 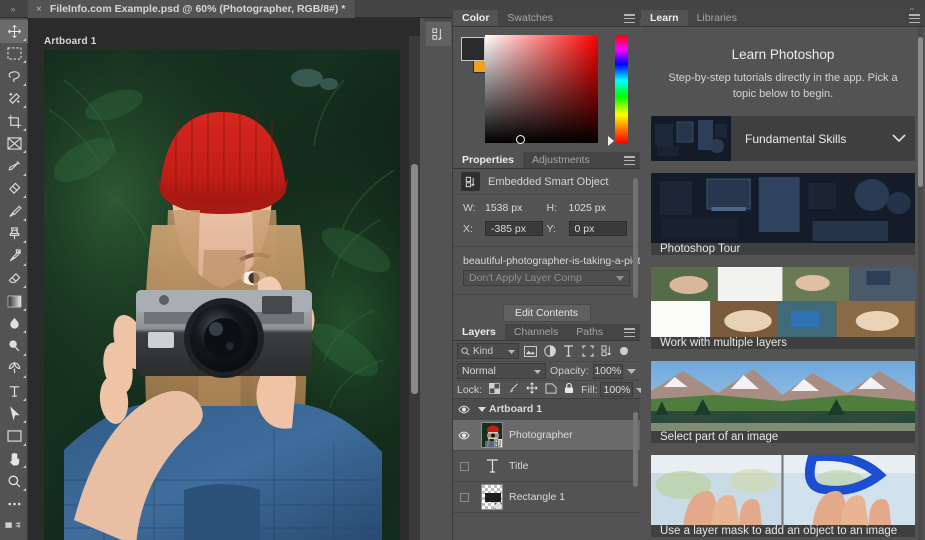 What do you see at coordinates (664, 18) in the screenshot?
I see `tab-learn: Learn` at bounding box center [664, 18].